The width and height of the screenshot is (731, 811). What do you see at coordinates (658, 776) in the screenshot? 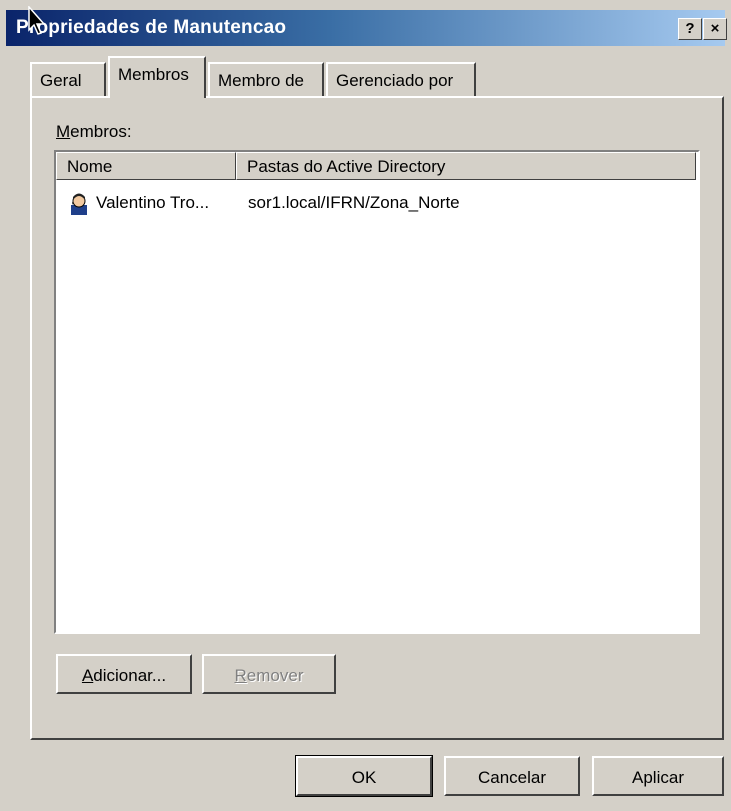
I see `apply-button: Aplicar` at bounding box center [658, 776].